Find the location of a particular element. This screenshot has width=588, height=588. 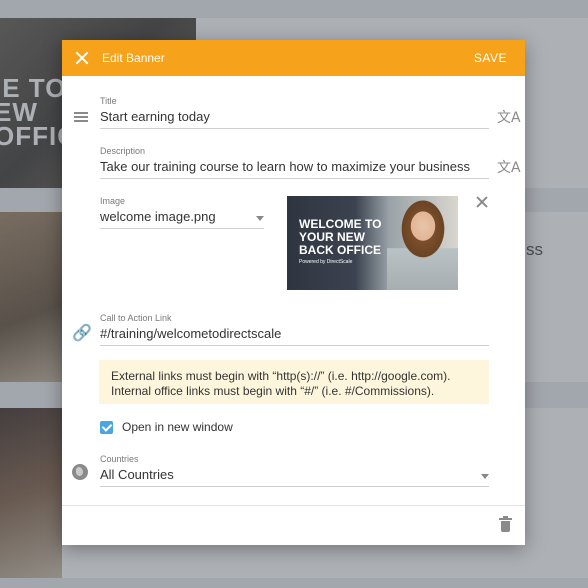

footer-divider is located at coordinates (293, 505).